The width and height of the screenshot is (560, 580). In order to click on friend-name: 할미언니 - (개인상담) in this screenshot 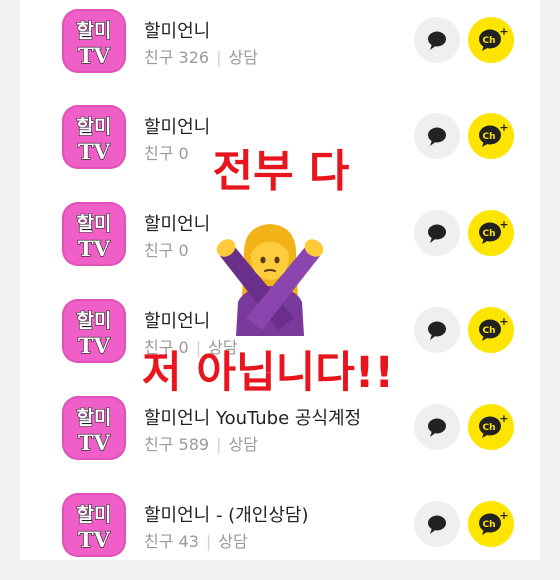, I will do `click(226, 515)`.